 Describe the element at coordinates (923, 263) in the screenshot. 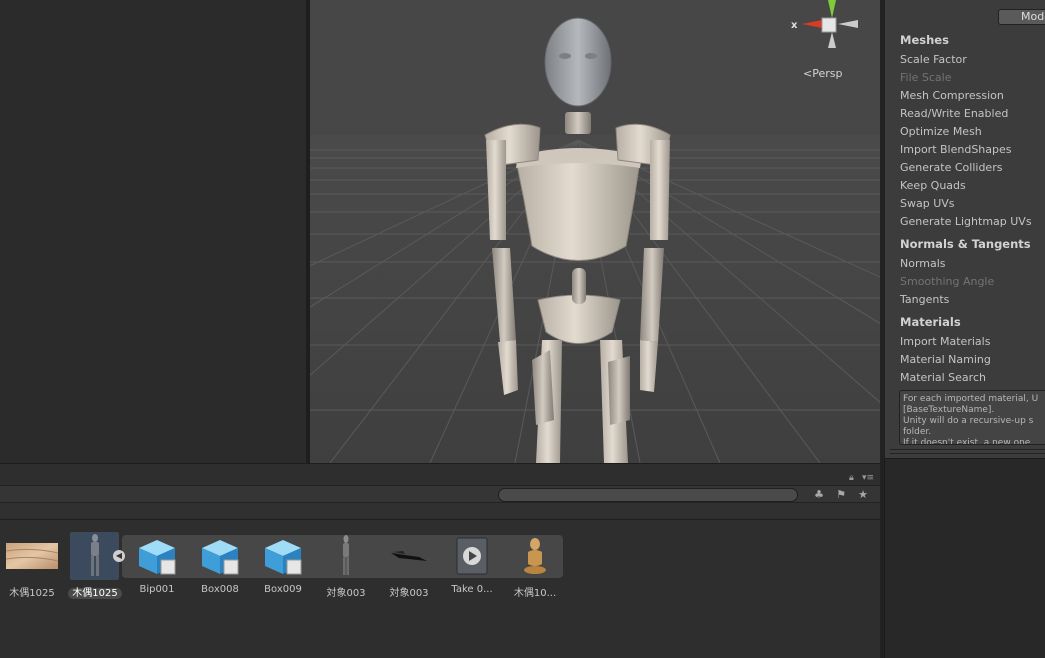

I see `normals-label: Normals` at that location.